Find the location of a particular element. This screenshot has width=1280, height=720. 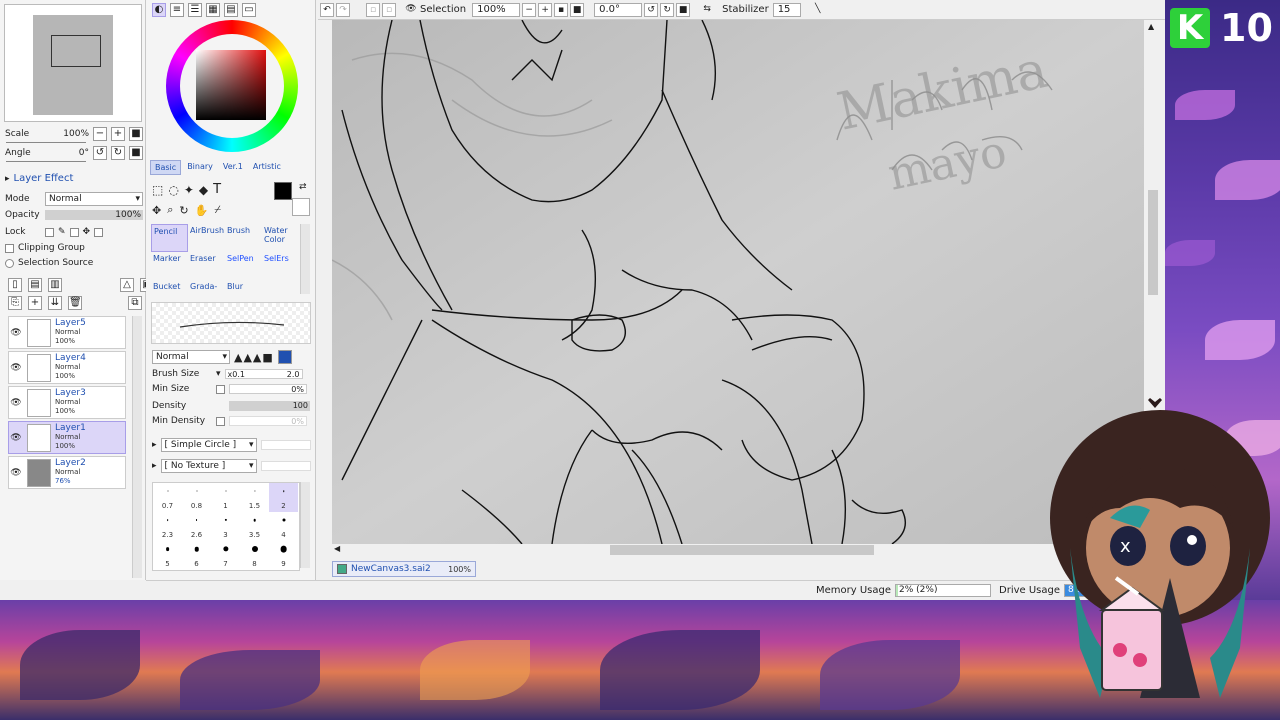

brush-shape-icons: ▲▲▲■ is located at coordinates (254, 357).